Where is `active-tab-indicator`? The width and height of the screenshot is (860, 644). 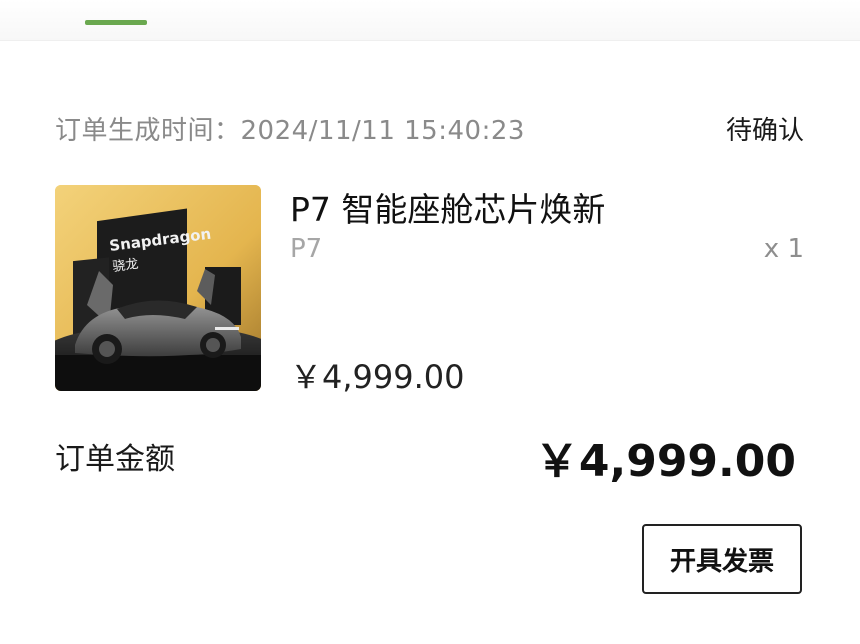
active-tab-indicator is located at coordinates (116, 22).